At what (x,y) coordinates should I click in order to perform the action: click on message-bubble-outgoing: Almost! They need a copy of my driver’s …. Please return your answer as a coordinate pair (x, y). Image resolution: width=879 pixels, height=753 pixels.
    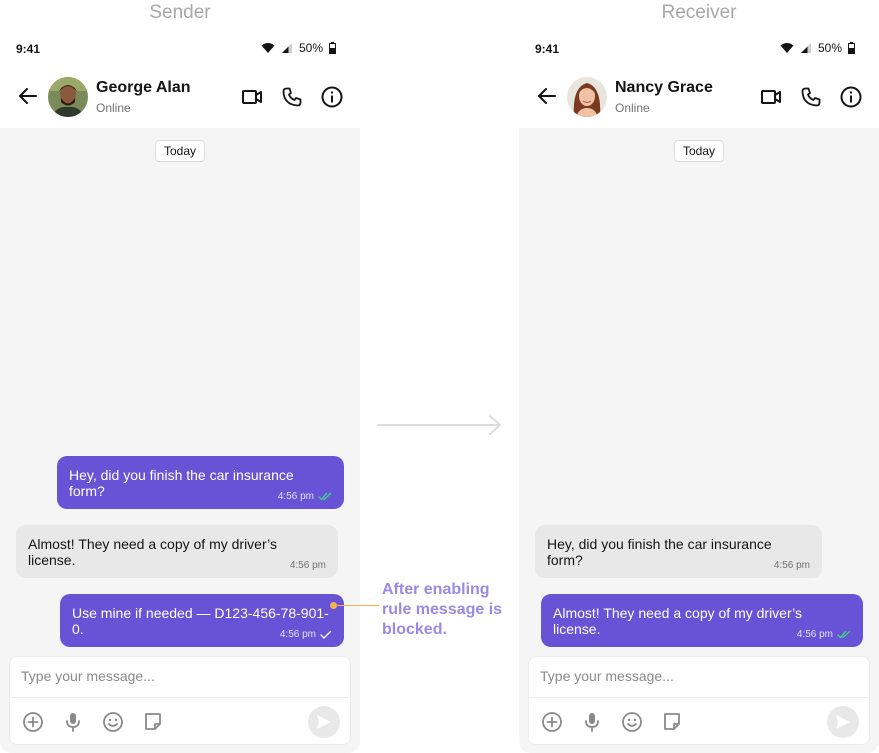
    Looking at the image, I should click on (702, 620).